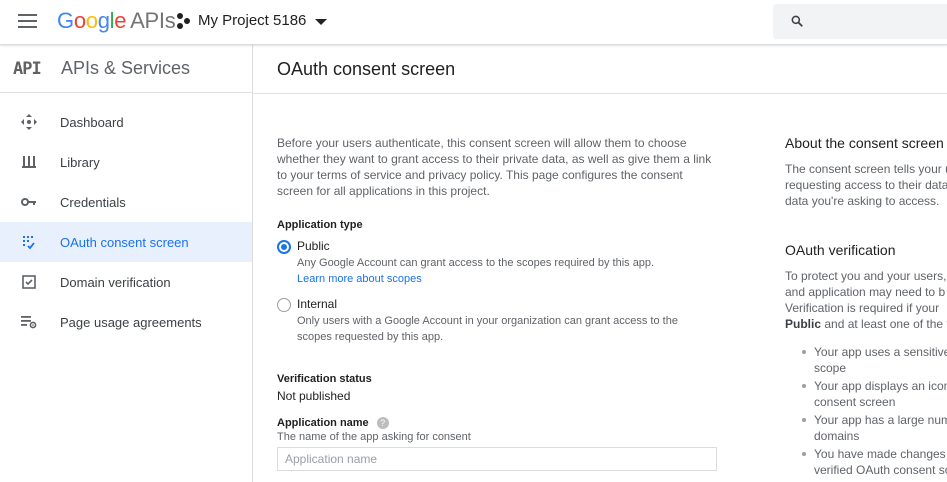 The image size is (947, 482). What do you see at coordinates (862, 308) in the screenshot?
I see `verify-line: Verification is required if your` at bounding box center [862, 308].